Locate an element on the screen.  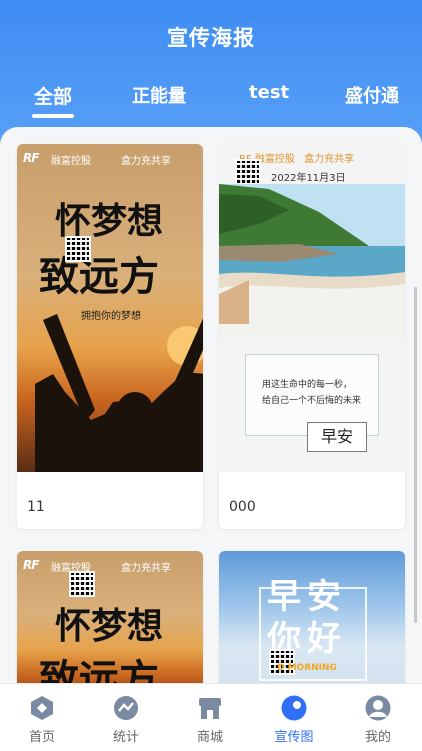
nav-shop: 商城 is located at coordinates (210, 717).